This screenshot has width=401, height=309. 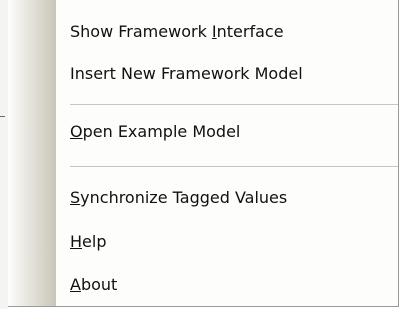 What do you see at coordinates (2, 116) in the screenshot?
I see `background-window-tick` at bounding box center [2, 116].